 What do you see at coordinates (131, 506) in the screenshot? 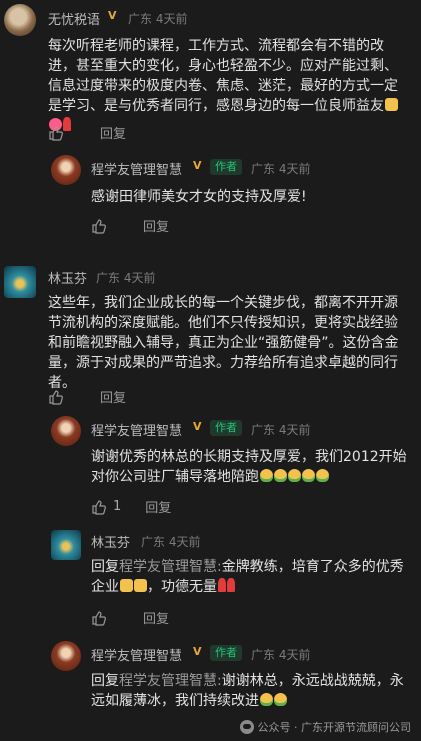
I see `reply-actions: 1 回复` at bounding box center [131, 506].